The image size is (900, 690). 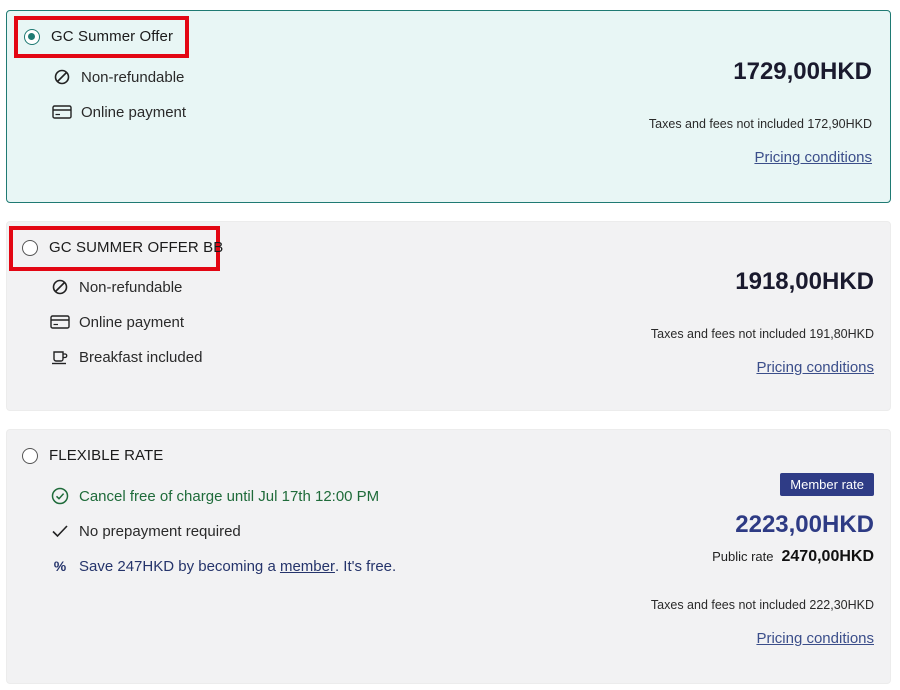 I want to click on taxes-note: Taxes and fees not included 191,80HKD, so click(x=762, y=334).